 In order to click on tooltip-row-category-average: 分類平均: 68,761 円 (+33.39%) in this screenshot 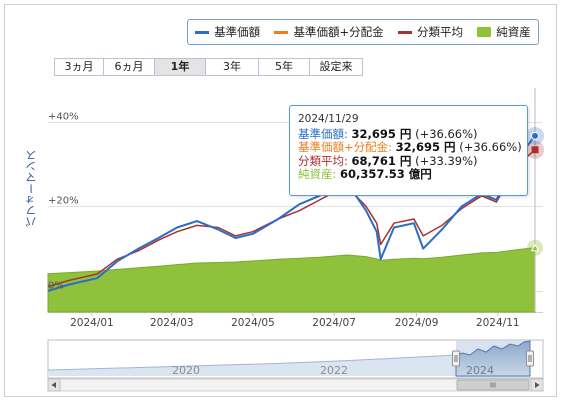, I will do `click(408, 161)`.